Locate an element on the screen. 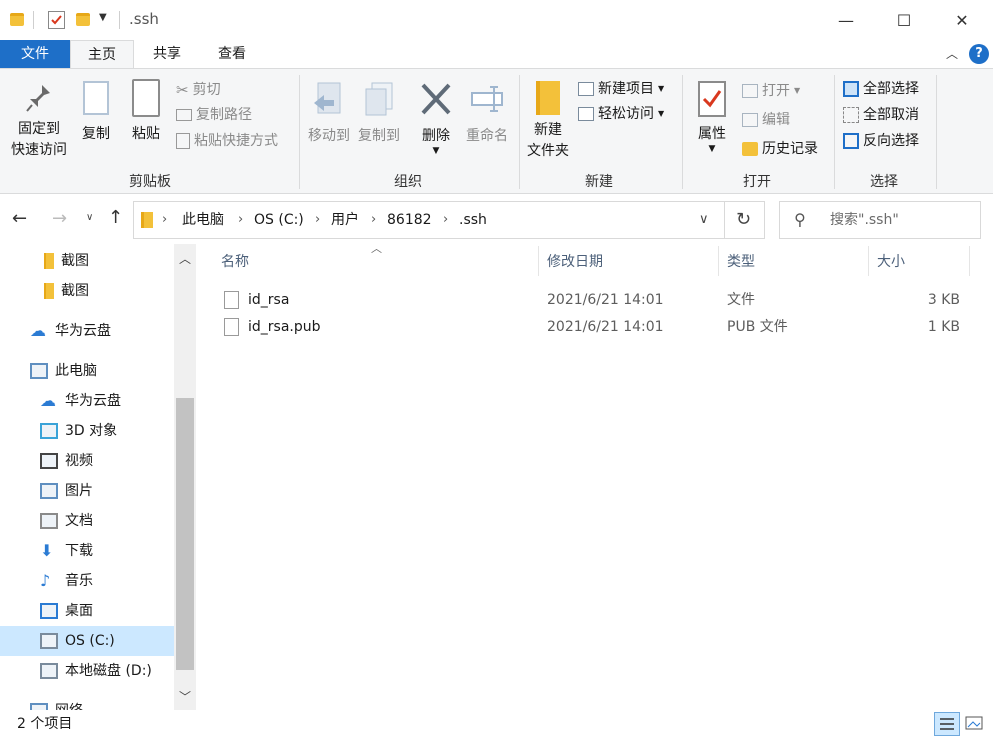 Image resolution: width=993 pixels, height=739 pixels. close-button: ✕ is located at coordinates (962, 20).